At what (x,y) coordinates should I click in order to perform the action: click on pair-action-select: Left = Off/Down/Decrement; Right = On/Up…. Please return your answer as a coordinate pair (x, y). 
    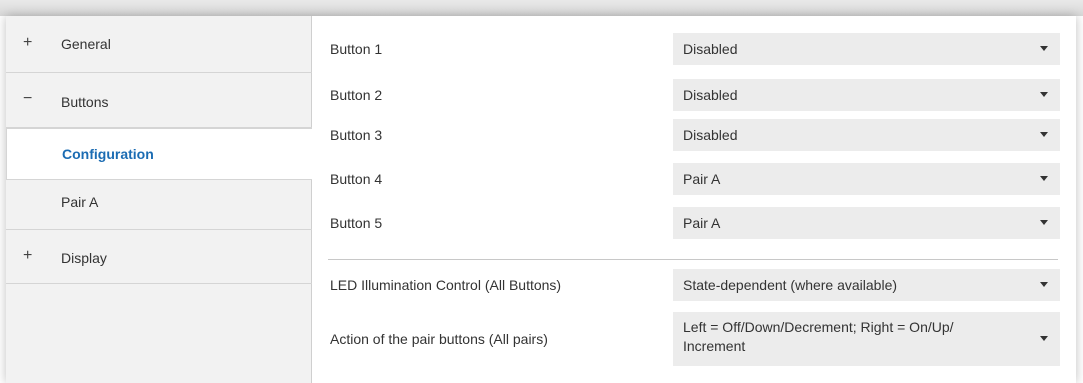
    Looking at the image, I should click on (866, 339).